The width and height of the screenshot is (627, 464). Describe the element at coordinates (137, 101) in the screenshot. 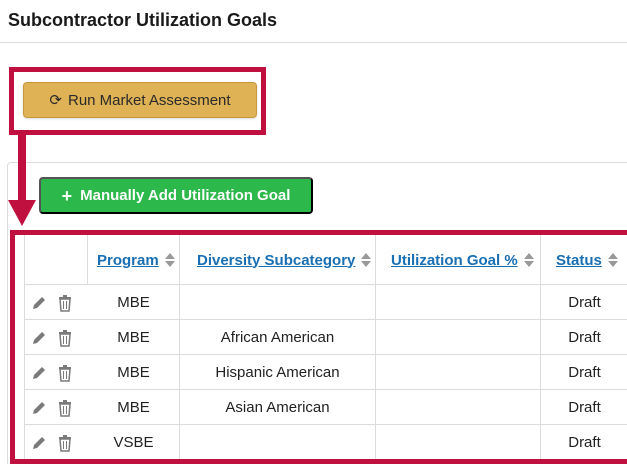

I see `annotation-highlight-run-button` at that location.